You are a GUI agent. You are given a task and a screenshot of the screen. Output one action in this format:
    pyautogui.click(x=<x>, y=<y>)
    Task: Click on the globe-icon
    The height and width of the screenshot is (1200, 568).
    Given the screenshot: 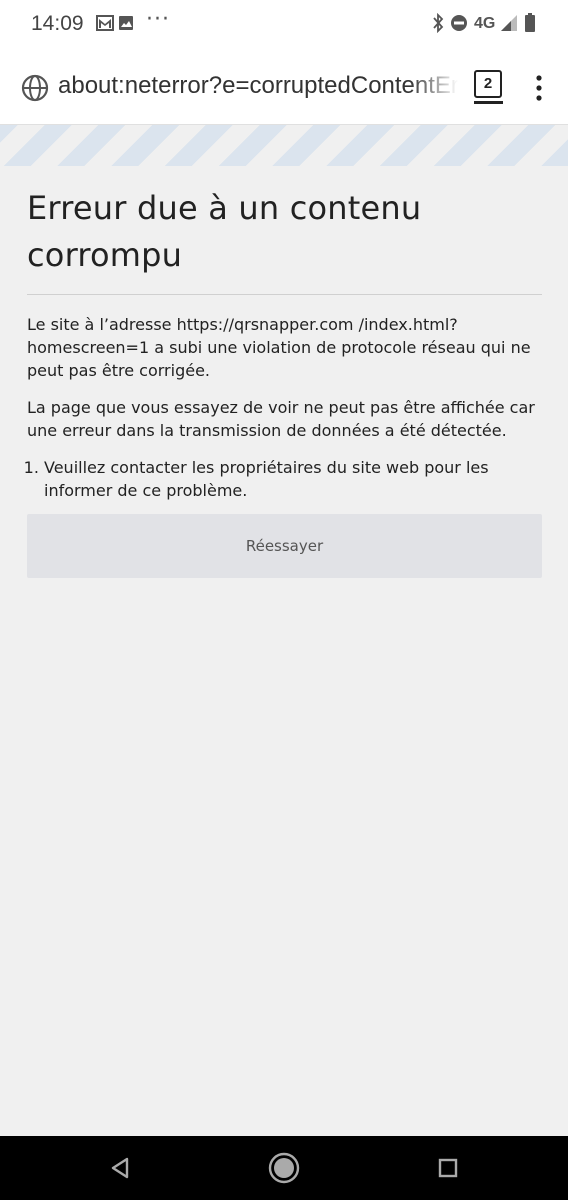 What is the action you would take?
    pyautogui.click(x=35, y=88)
    